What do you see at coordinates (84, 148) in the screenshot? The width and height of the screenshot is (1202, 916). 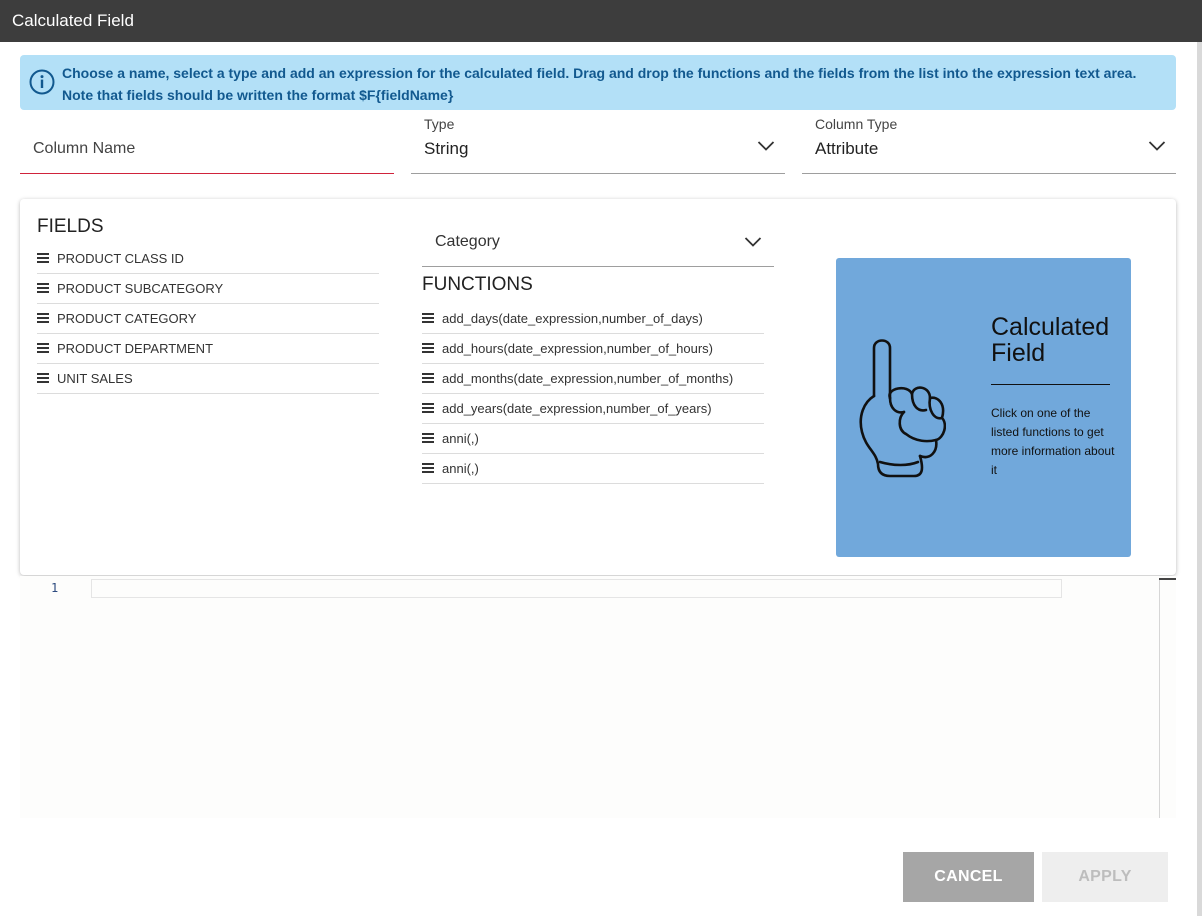 I see `column-name-placeholder: Column Name` at bounding box center [84, 148].